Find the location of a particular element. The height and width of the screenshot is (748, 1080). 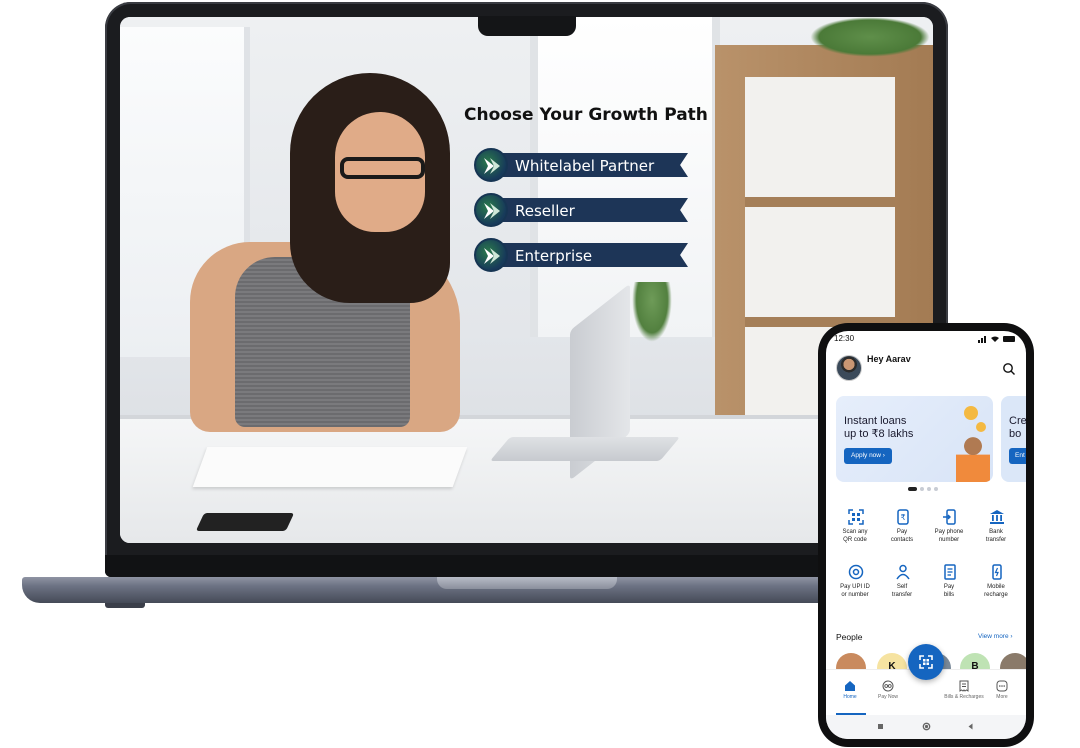

action-label: Pay phone number is located at coordinates (949, 536).